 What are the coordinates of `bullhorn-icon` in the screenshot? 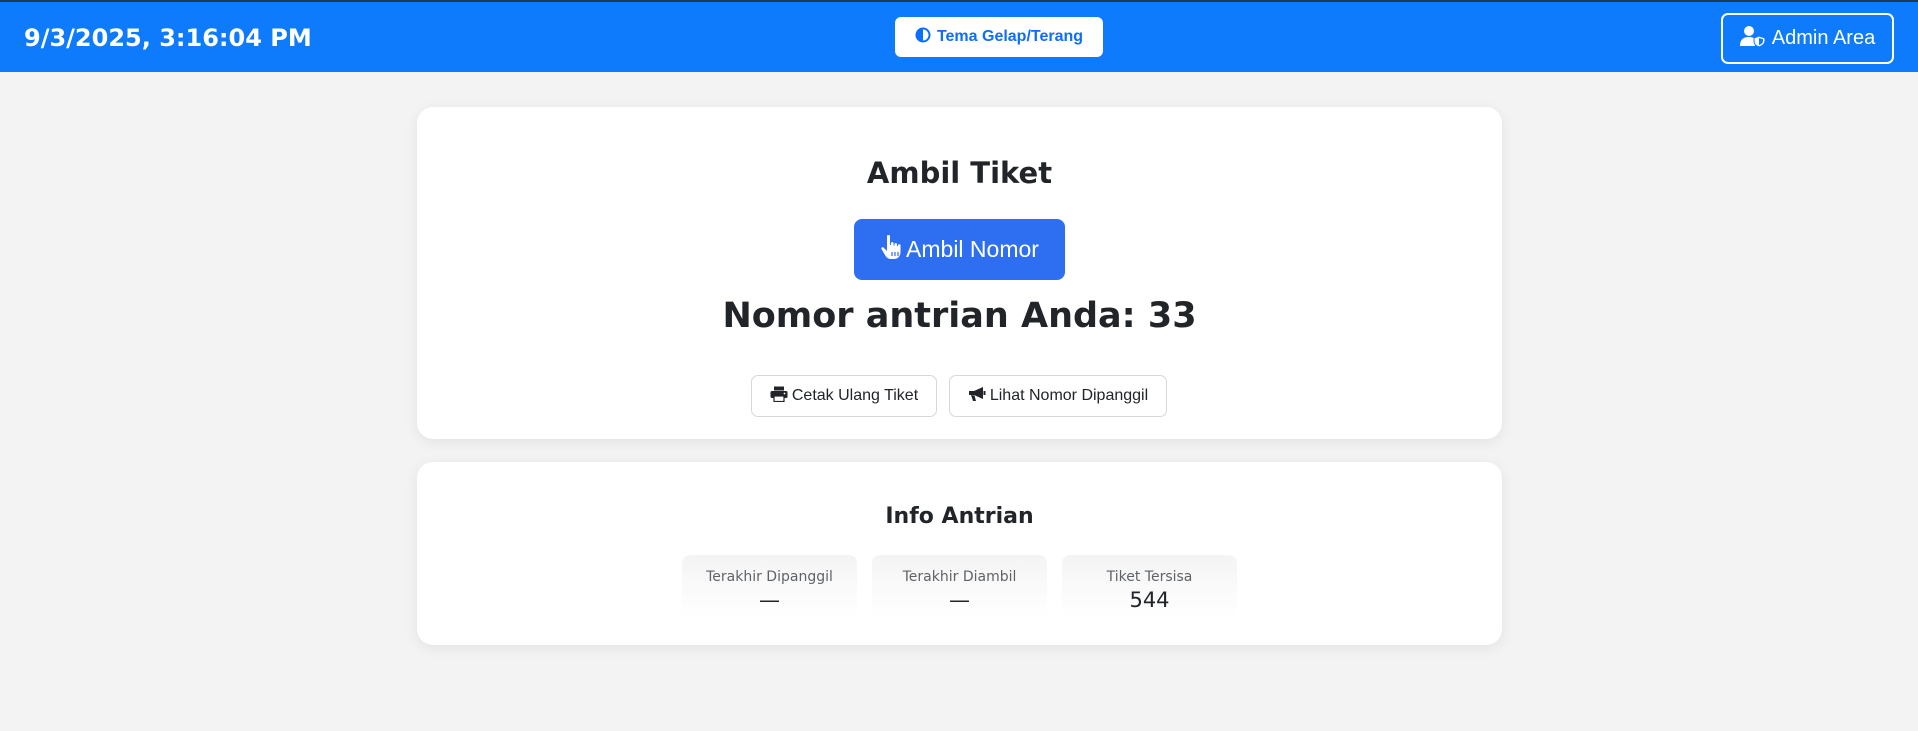 It's located at (977, 396).